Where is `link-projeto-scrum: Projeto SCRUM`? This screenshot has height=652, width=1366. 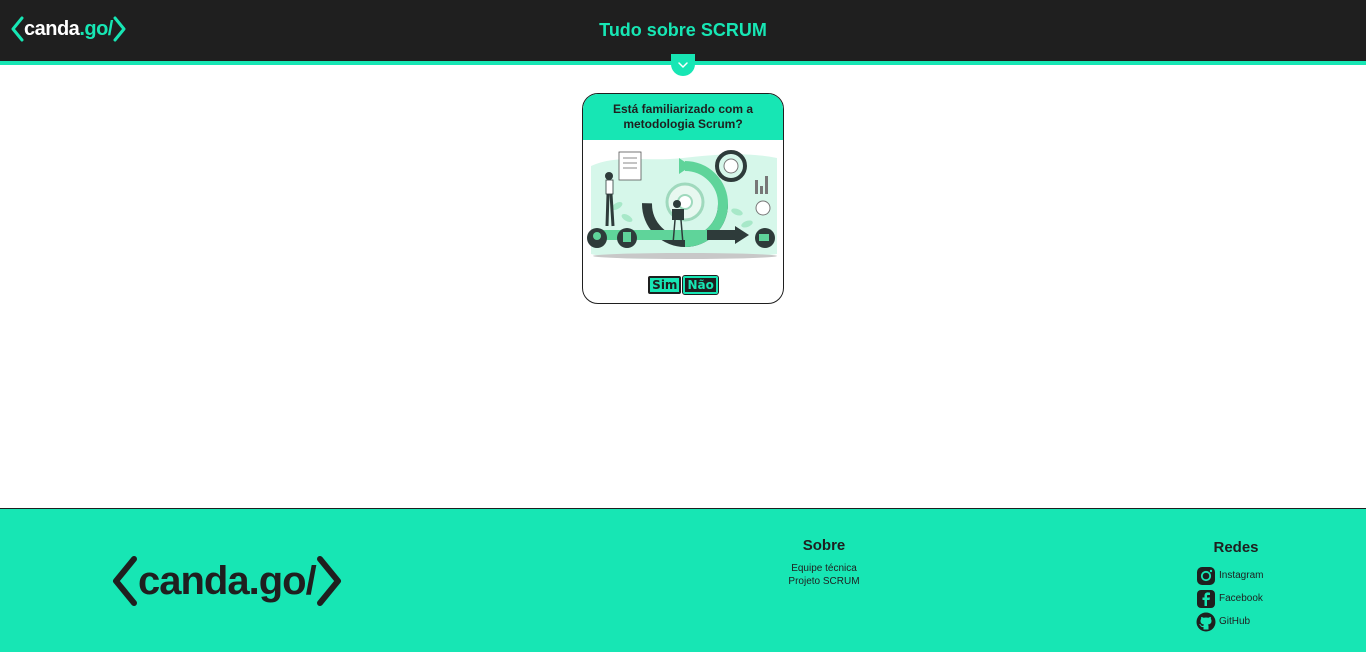 link-projeto-scrum: Projeto SCRUM is located at coordinates (824, 581).